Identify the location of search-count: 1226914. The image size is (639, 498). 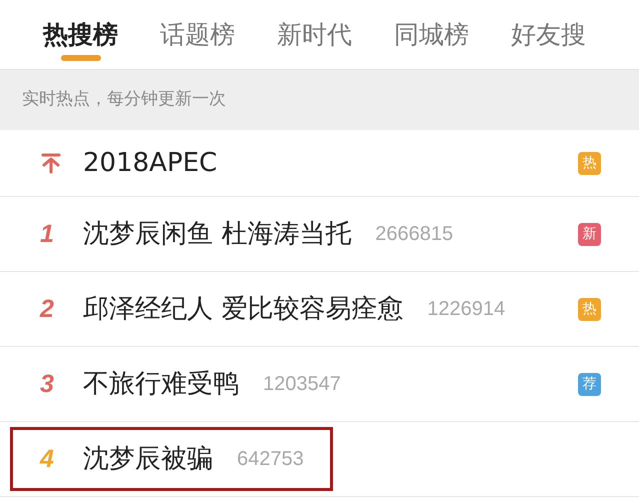
(466, 309).